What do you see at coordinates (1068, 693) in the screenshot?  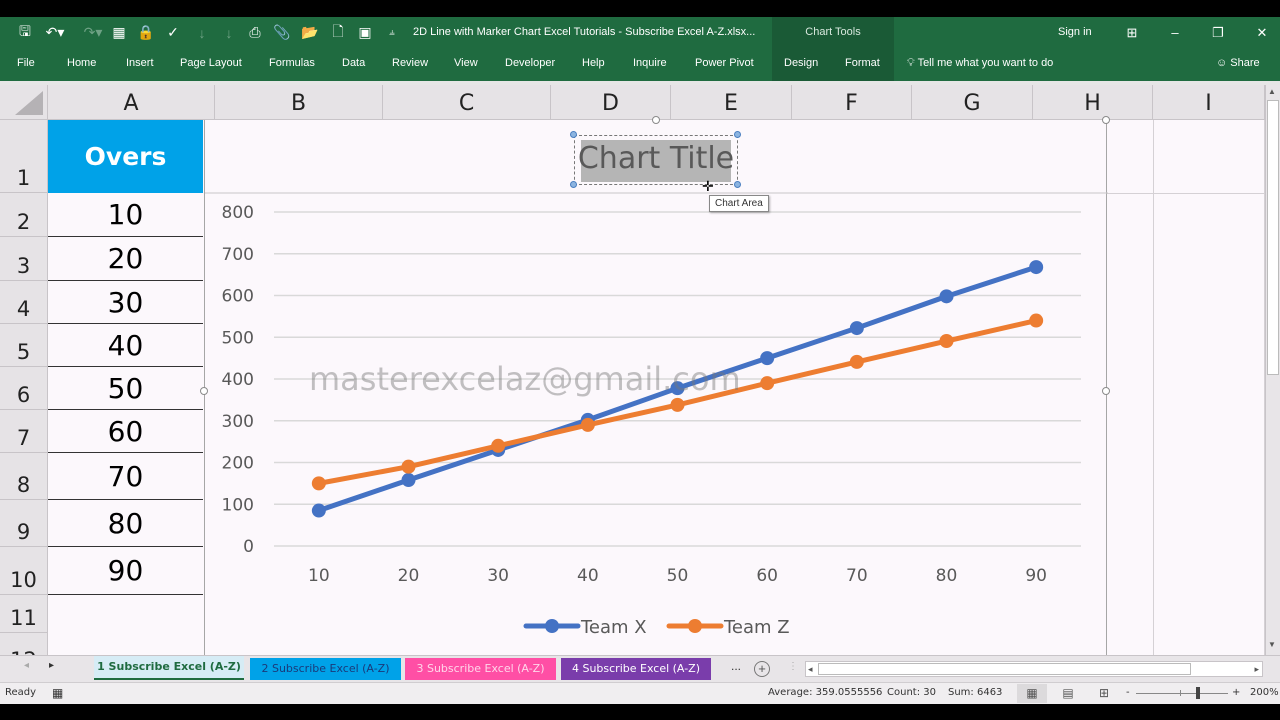 I see `page-layout-view-icon: ▤` at bounding box center [1068, 693].